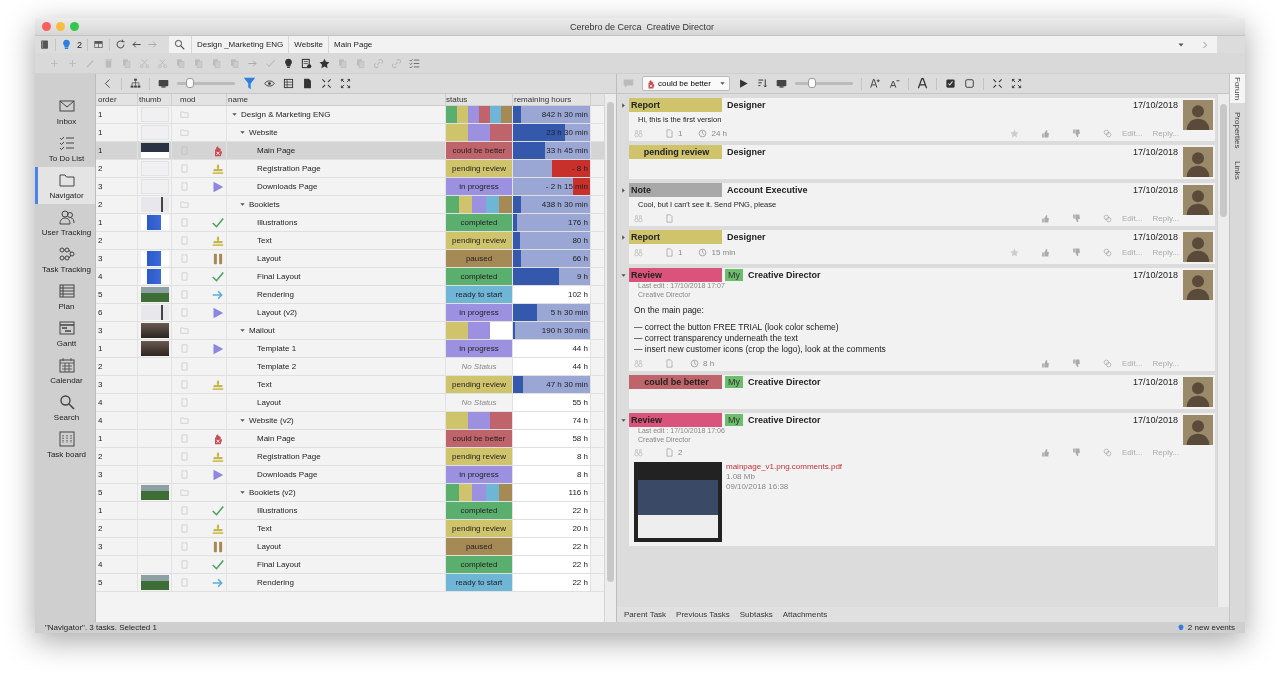  Describe the element at coordinates (270, 63) in the screenshot. I see `checkmark-icon` at that location.